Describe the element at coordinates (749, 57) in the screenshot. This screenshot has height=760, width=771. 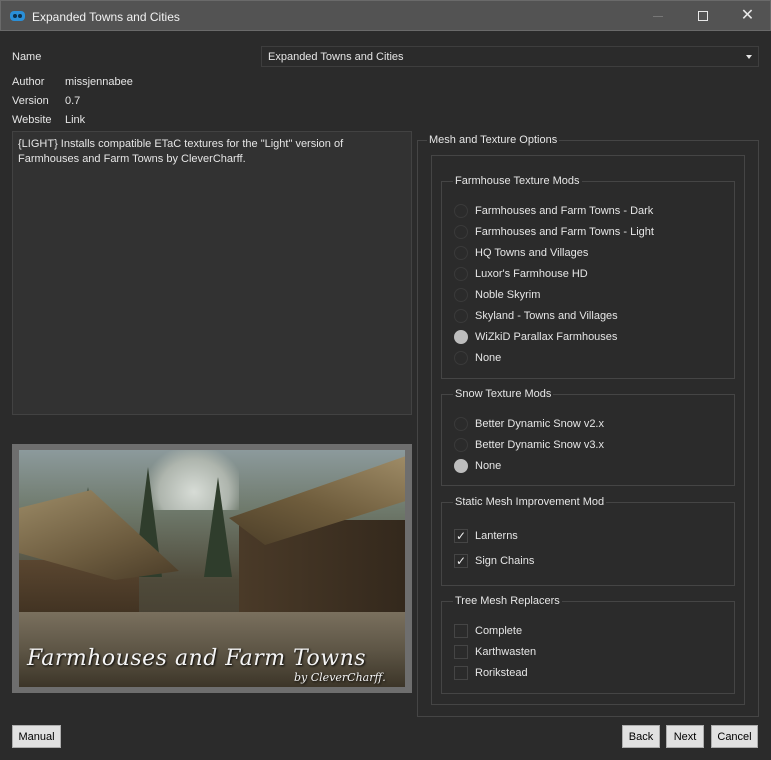
I see `chevron-down-icon` at that location.